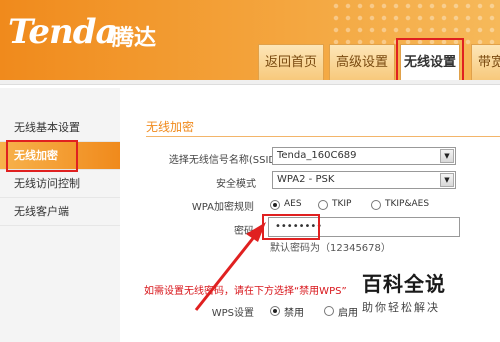 This screenshot has height=342, width=500. What do you see at coordinates (227, 271) in the screenshot?
I see `arrow-shaft` at bounding box center [227, 271].